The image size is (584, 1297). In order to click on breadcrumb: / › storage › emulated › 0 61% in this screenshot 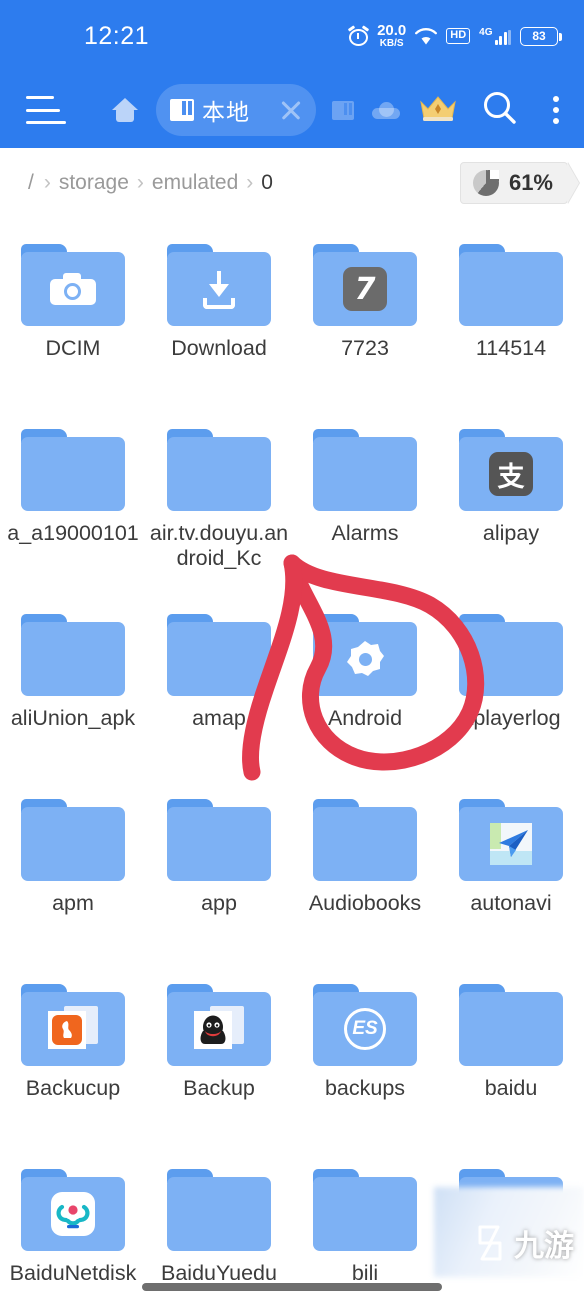, I will do `click(292, 183)`.